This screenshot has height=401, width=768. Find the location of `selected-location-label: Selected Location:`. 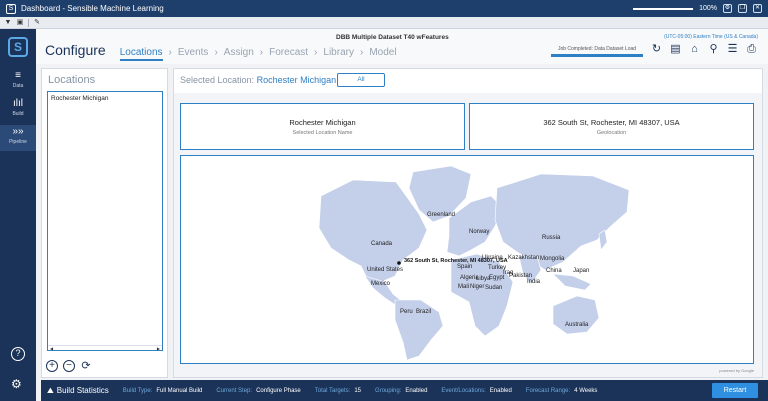

selected-location-label: Selected Location: is located at coordinates (217, 80).